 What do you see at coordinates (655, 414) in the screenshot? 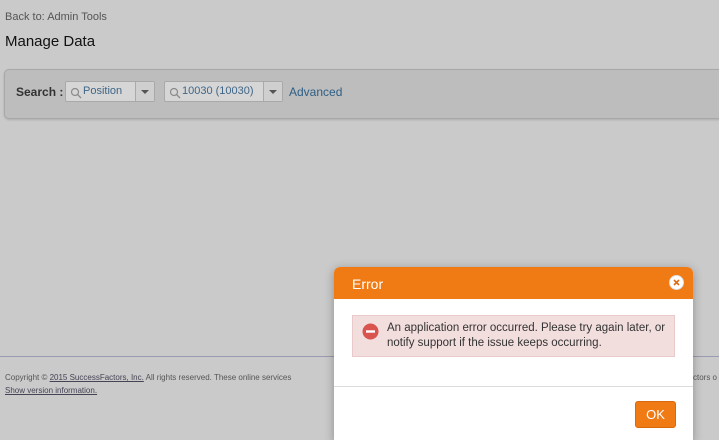
I see `ok-button: OK` at bounding box center [655, 414].